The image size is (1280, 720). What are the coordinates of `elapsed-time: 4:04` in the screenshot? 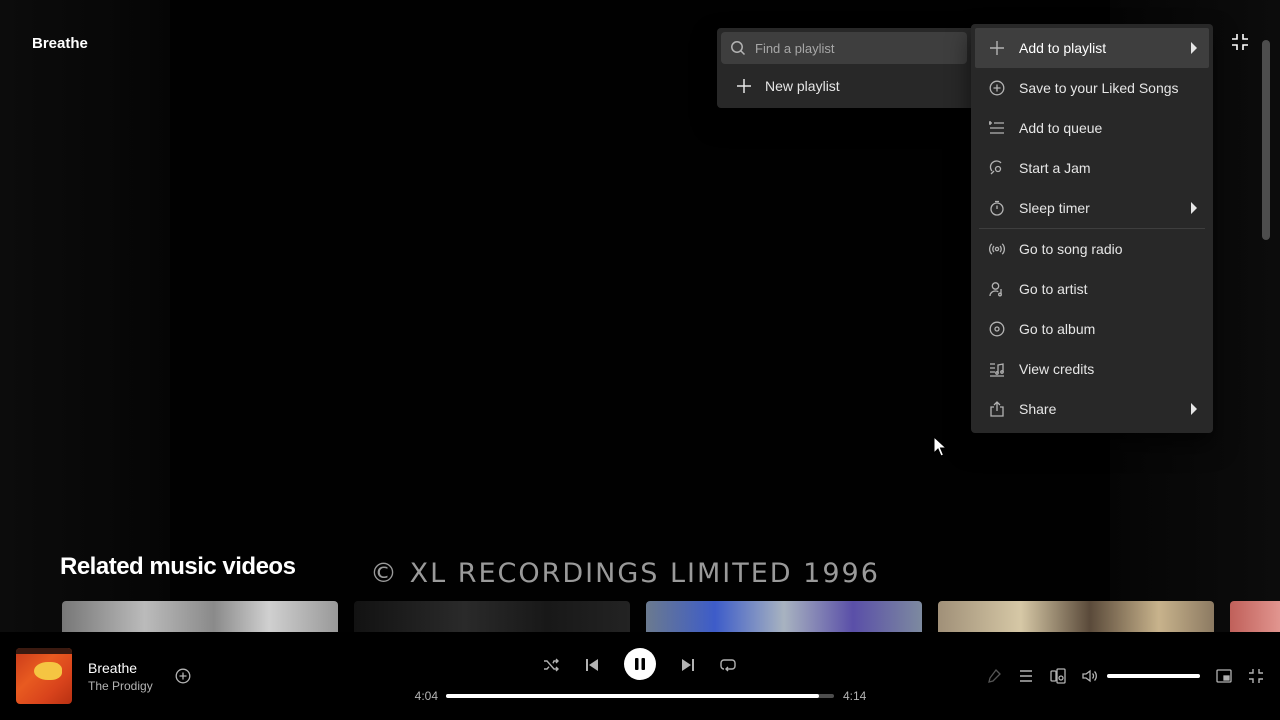 It's located at (426, 696).